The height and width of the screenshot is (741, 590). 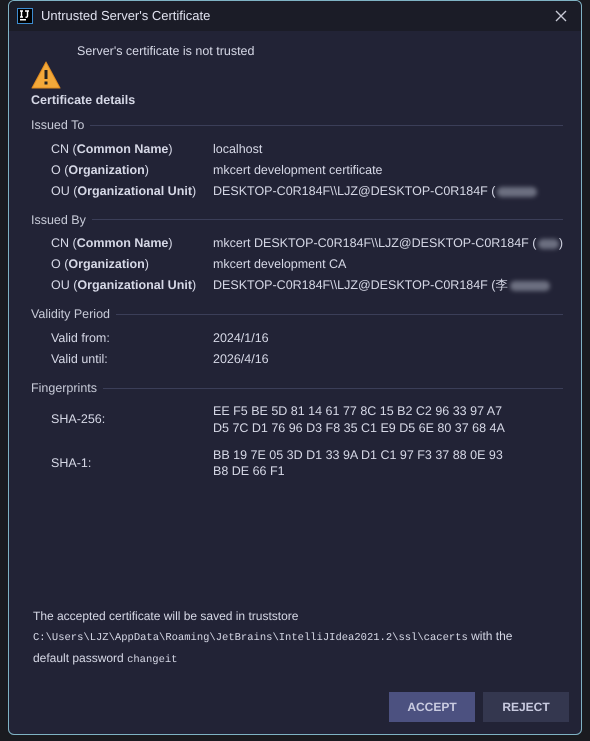 What do you see at coordinates (80, 359) in the screenshot?
I see `field-label: Valid until:` at bounding box center [80, 359].